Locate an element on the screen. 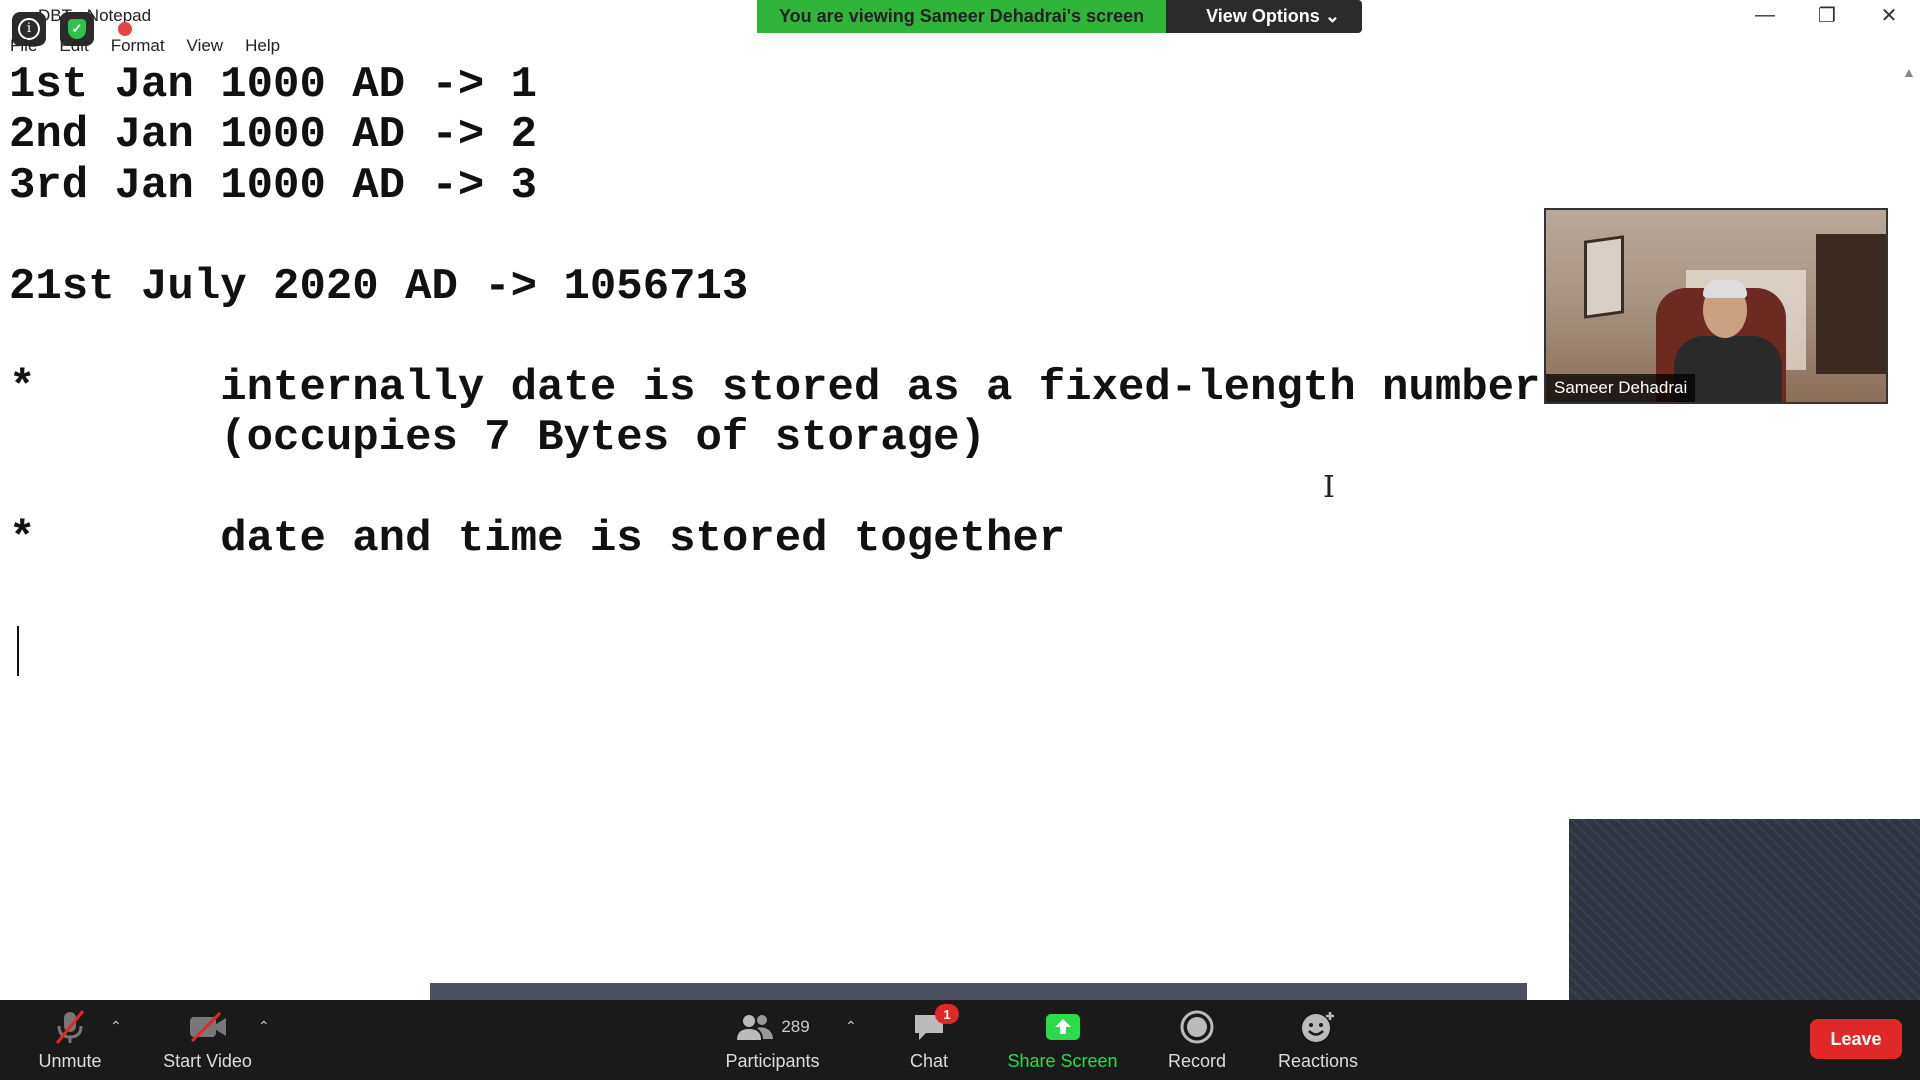  text-line: 2nd Jan 1000 AD -> 2 is located at coordinates (273, 135).